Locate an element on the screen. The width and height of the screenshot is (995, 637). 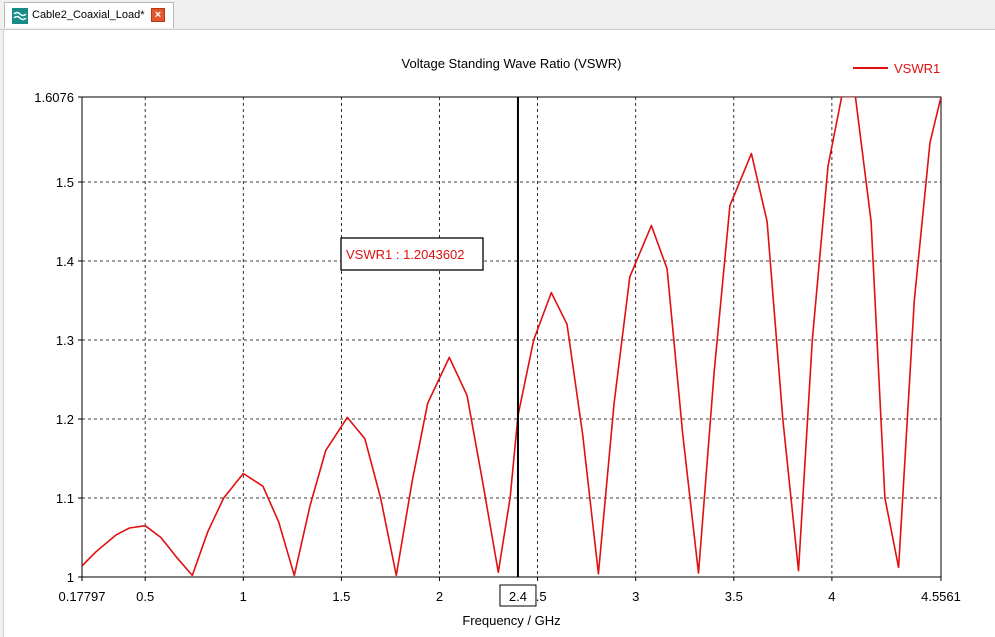
tab-title: Cable2_Coaxial_Load* is located at coordinates (88, 15).